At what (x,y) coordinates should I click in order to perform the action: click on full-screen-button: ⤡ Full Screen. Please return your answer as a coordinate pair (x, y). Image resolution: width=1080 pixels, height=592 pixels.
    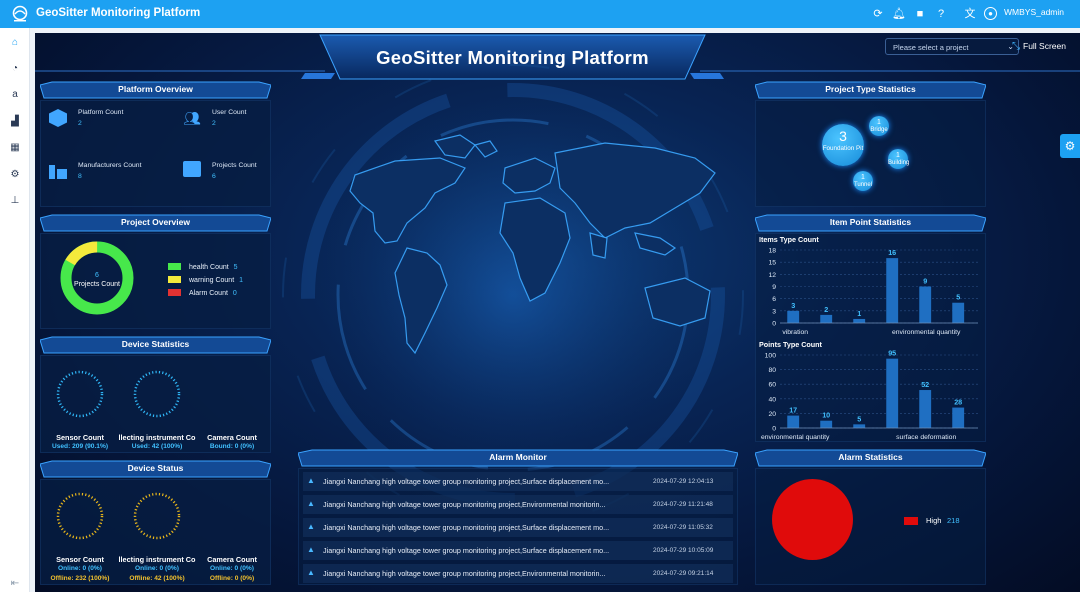
    Looking at the image, I should click on (1039, 46).